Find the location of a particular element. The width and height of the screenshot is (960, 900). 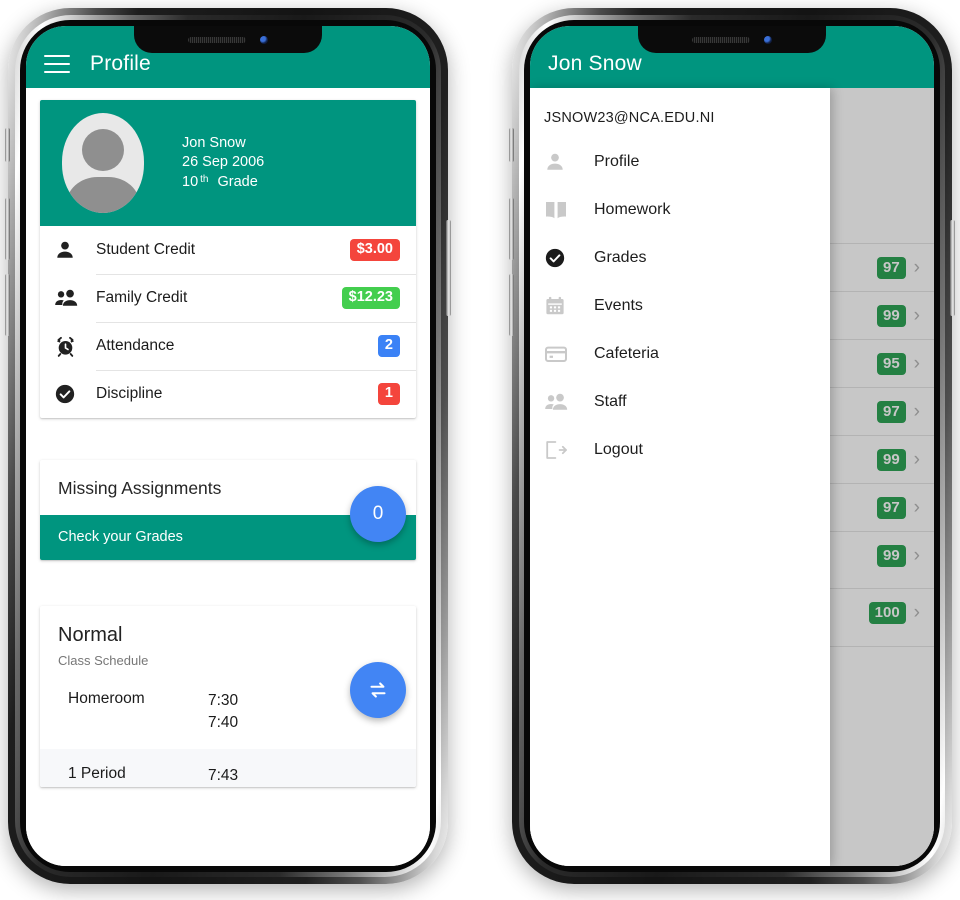

grade-number: 10 is located at coordinates (190, 181).